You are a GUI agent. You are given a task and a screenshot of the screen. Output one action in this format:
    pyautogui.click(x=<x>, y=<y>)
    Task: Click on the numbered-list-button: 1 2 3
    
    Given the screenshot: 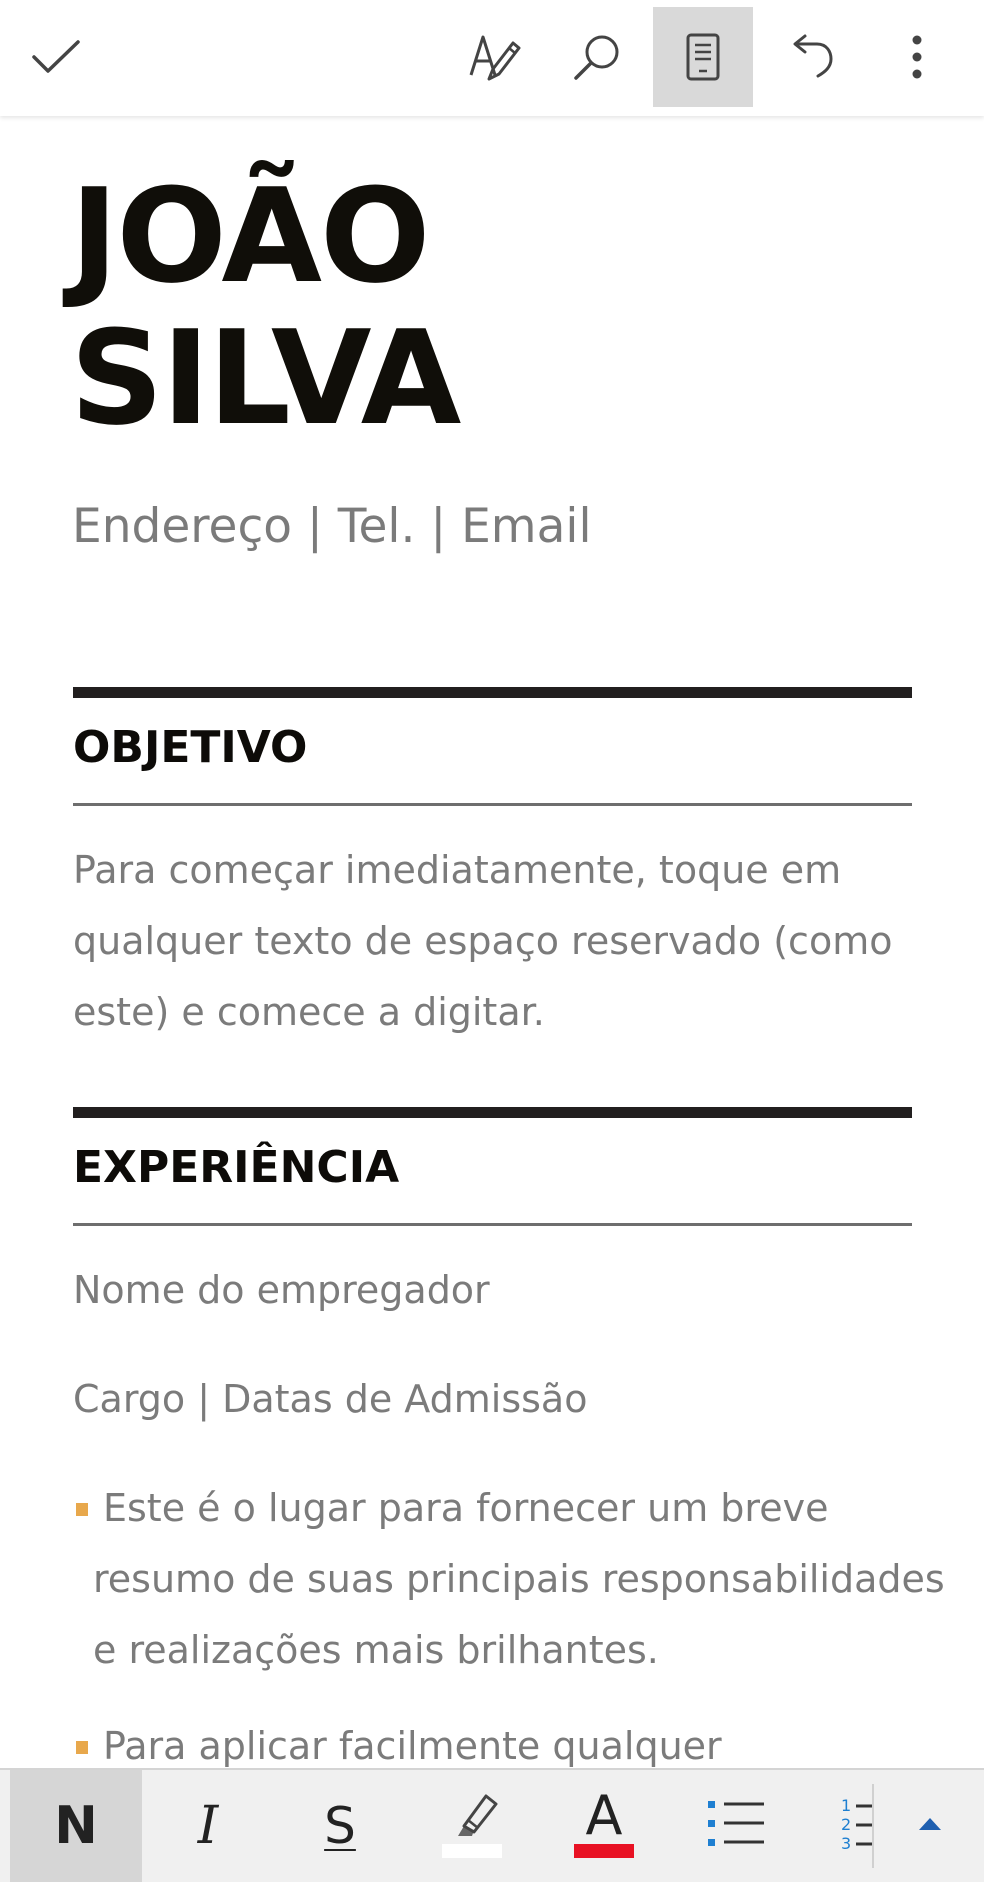 What is the action you would take?
    pyautogui.click(x=839, y=1826)
    